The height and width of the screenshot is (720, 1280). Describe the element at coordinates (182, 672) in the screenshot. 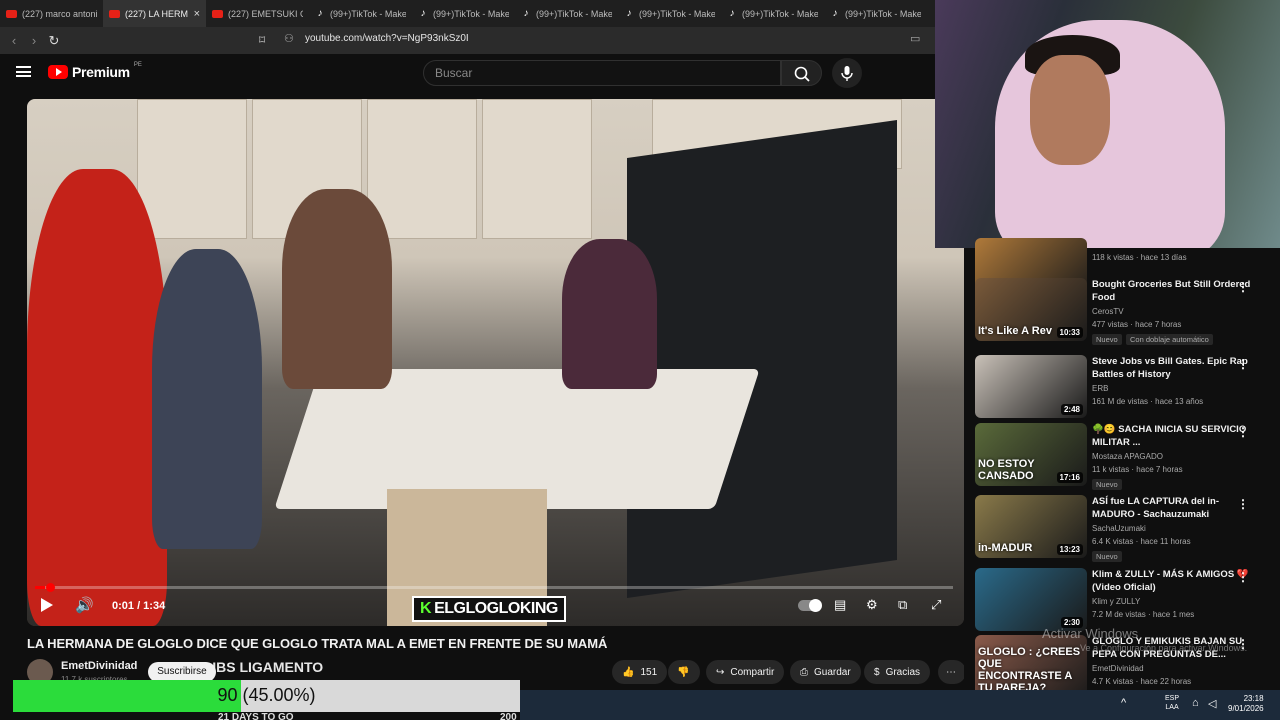

I see `subscribe-button: Suscribirse` at that location.